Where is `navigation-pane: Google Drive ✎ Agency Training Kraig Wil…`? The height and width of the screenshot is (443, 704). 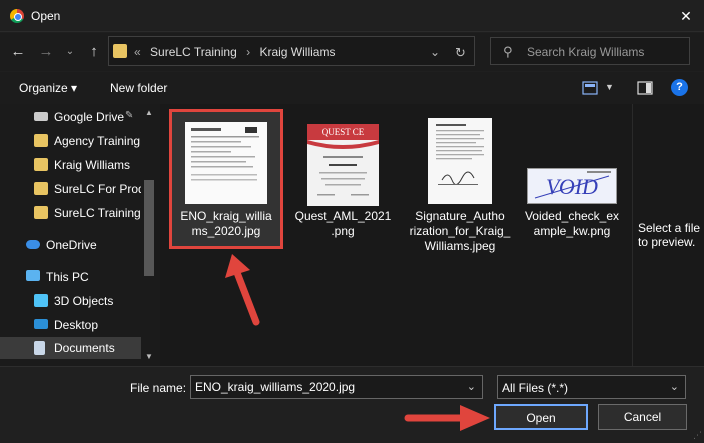 navigation-pane: Google Drive ✎ Agency Training Kraig Wil… is located at coordinates (80, 235).